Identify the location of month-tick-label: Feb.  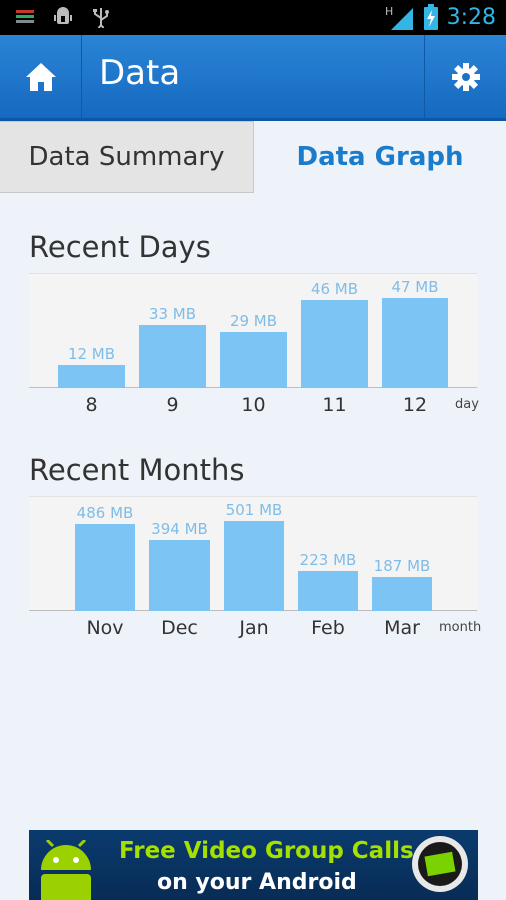
(328, 628).